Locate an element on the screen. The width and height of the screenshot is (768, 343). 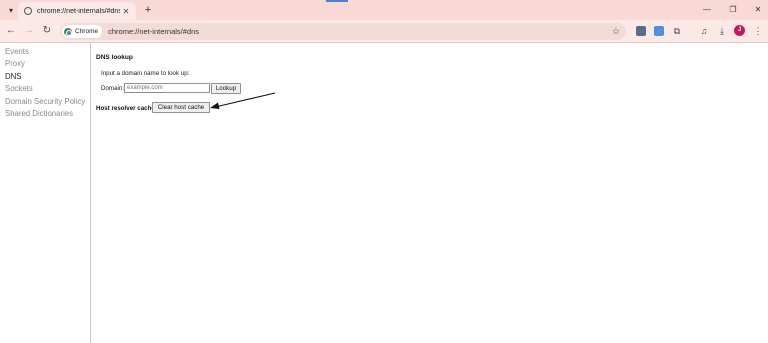
chrome-logo-icon is located at coordinates (68, 31).